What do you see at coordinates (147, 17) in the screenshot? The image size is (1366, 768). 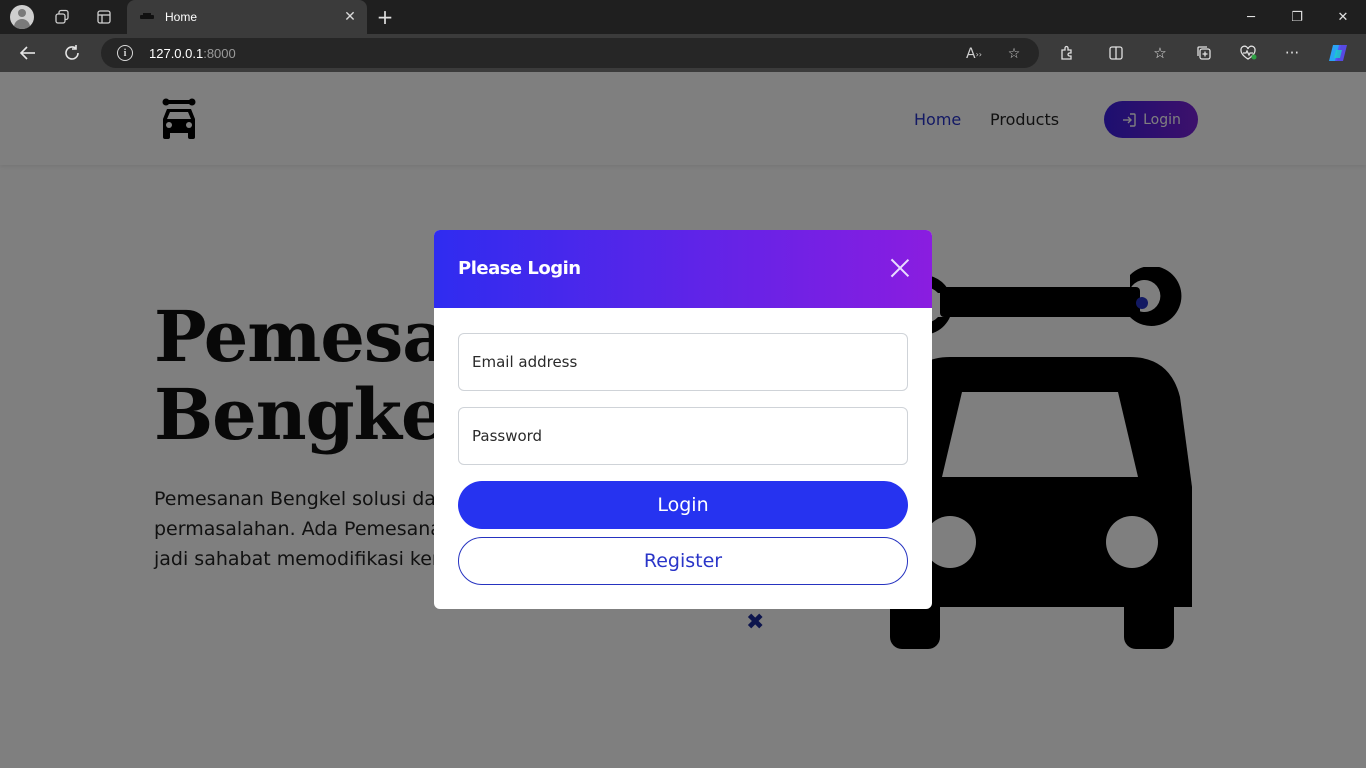 I see `car-favicon-icon` at bounding box center [147, 17].